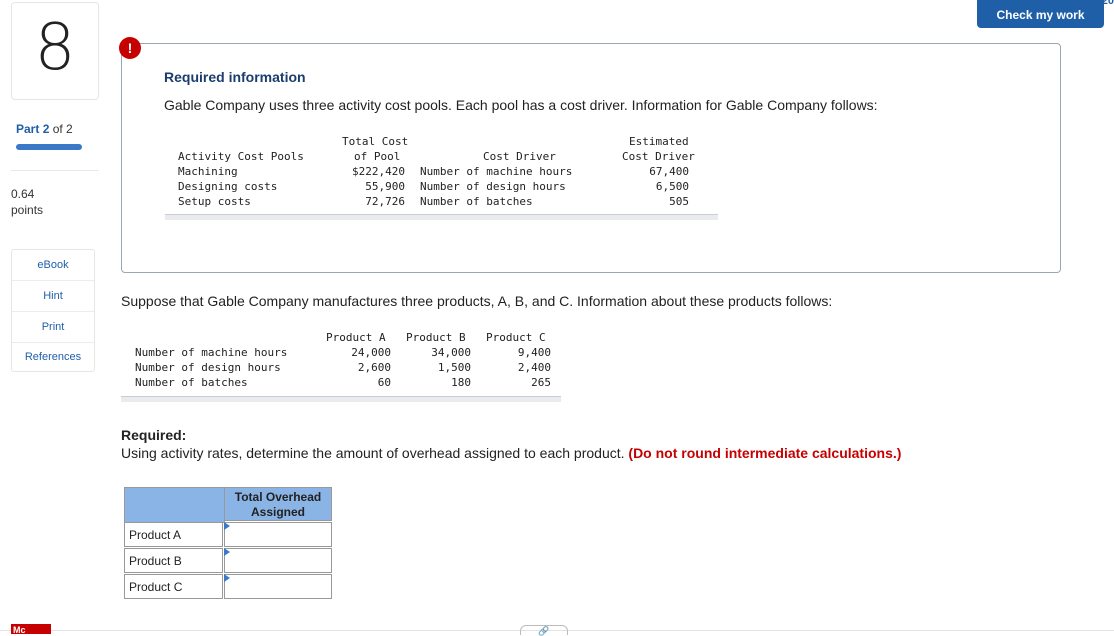 The image size is (1114, 636). Describe the element at coordinates (208, 171) in the screenshot. I see `pool-name: Machining` at that location.